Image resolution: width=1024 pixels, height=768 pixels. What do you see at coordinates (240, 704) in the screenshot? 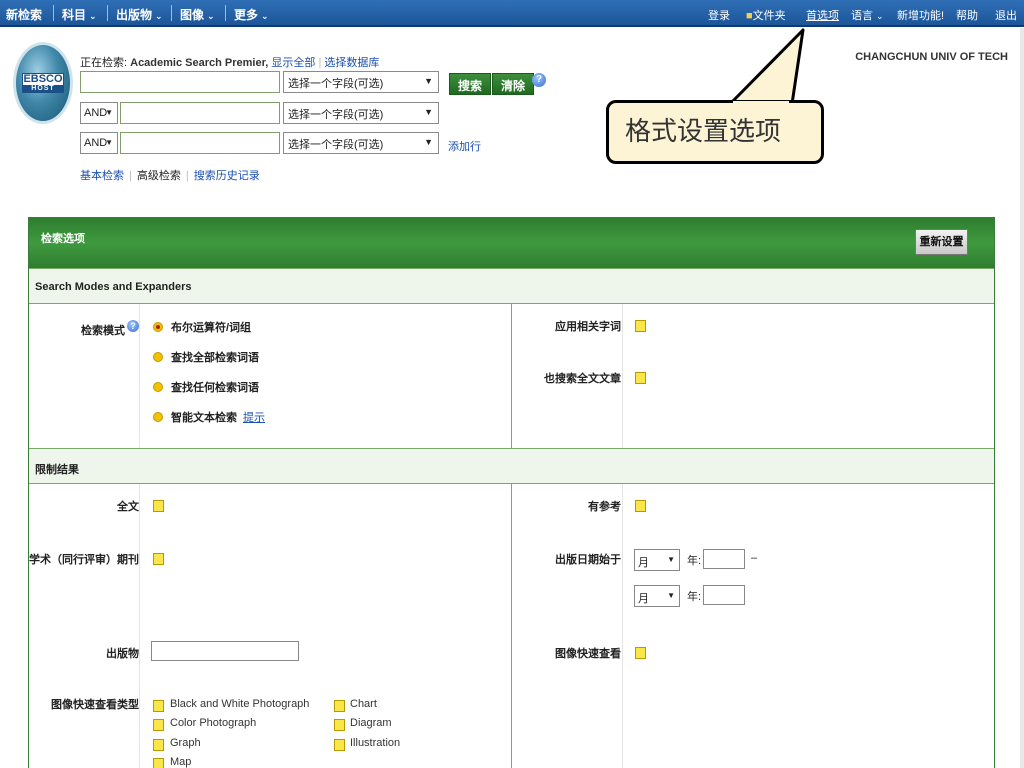
I see `image-type-label: Black and White Photograph` at bounding box center [240, 704].